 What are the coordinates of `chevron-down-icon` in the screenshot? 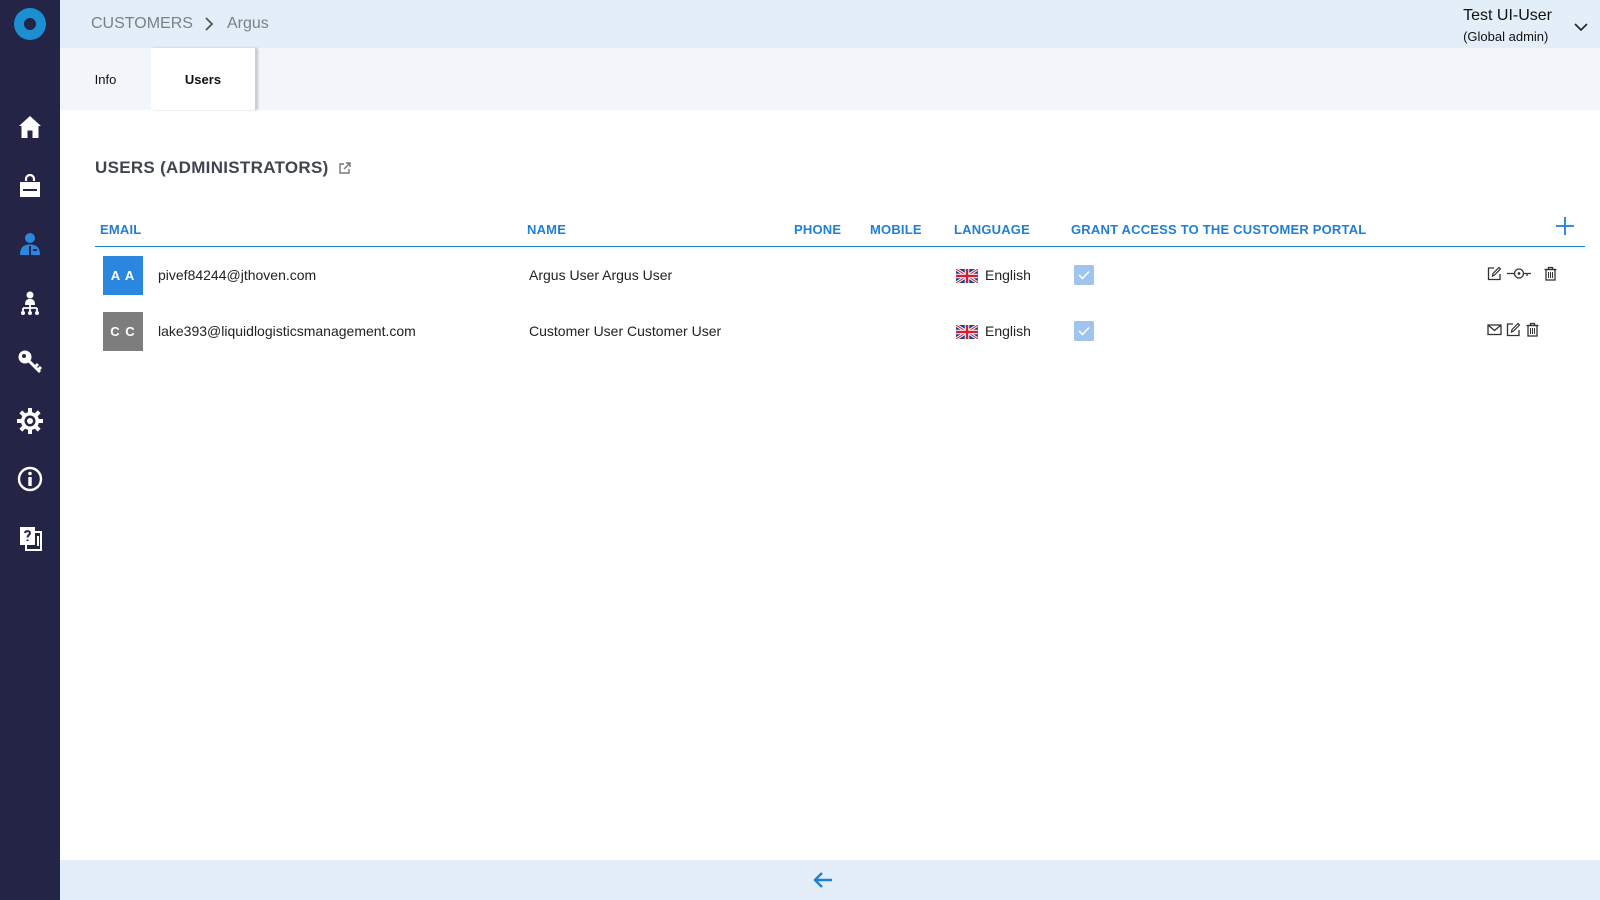 It's located at (1581, 27).